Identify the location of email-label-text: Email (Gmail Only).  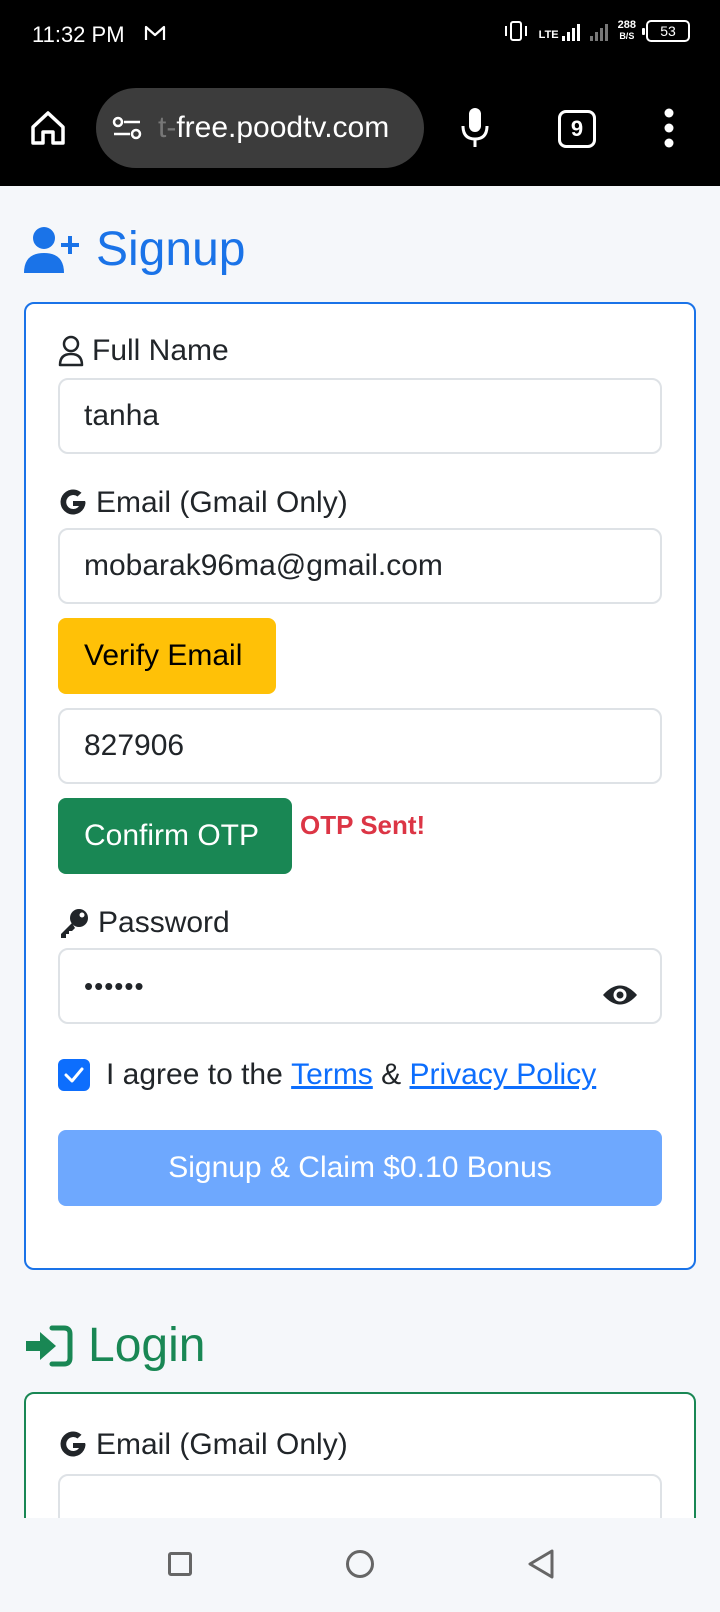
(222, 502).